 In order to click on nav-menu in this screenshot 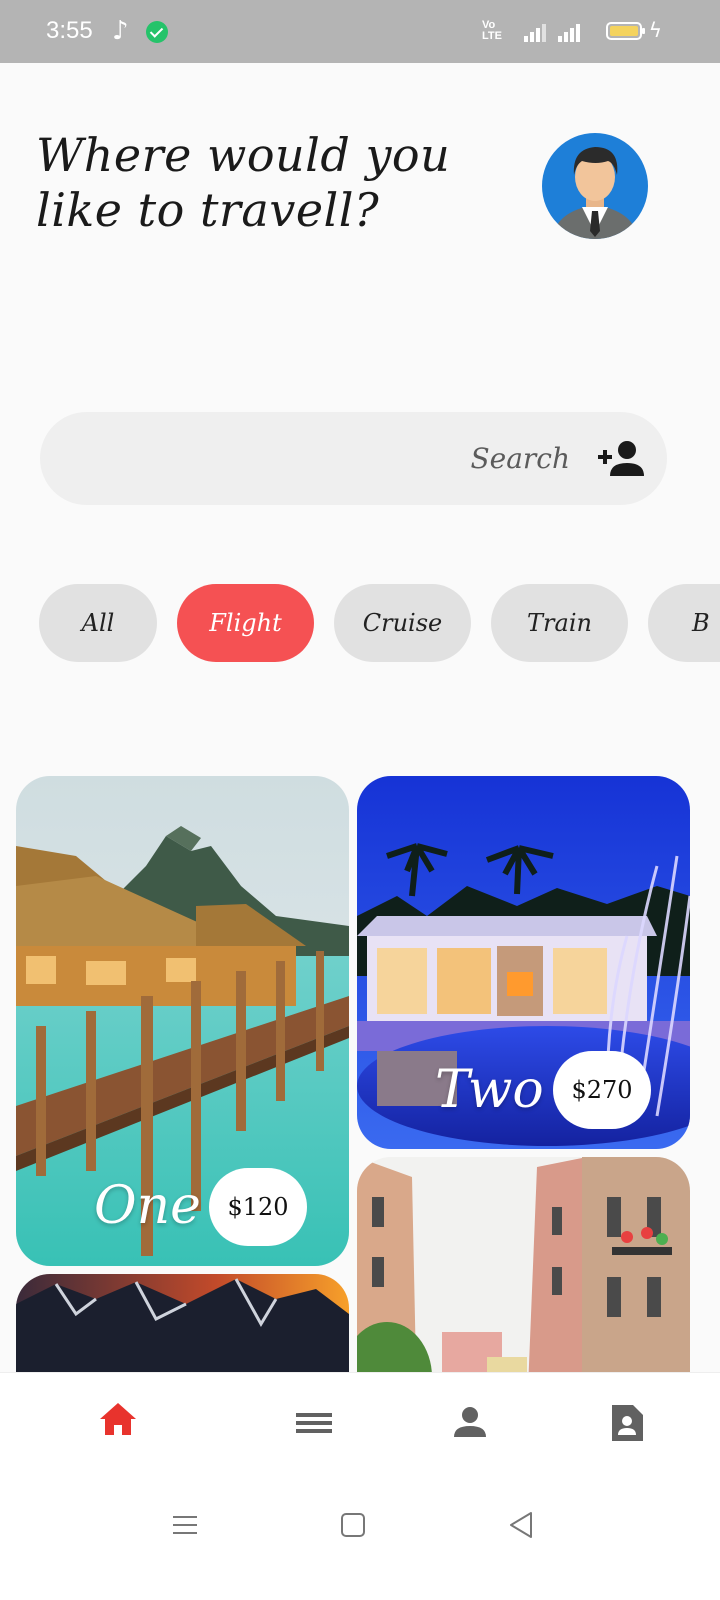, I will do `click(314, 1421)`.